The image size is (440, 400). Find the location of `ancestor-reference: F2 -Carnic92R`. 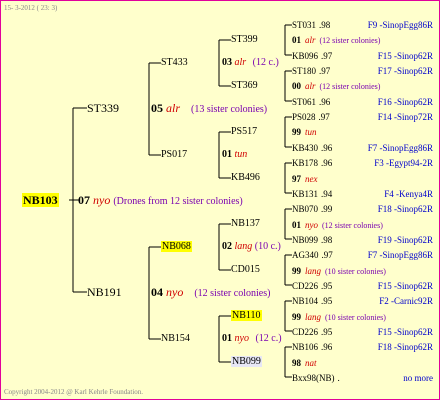

ancestor-reference: F2 -Carnic92R is located at coordinates (406, 301).